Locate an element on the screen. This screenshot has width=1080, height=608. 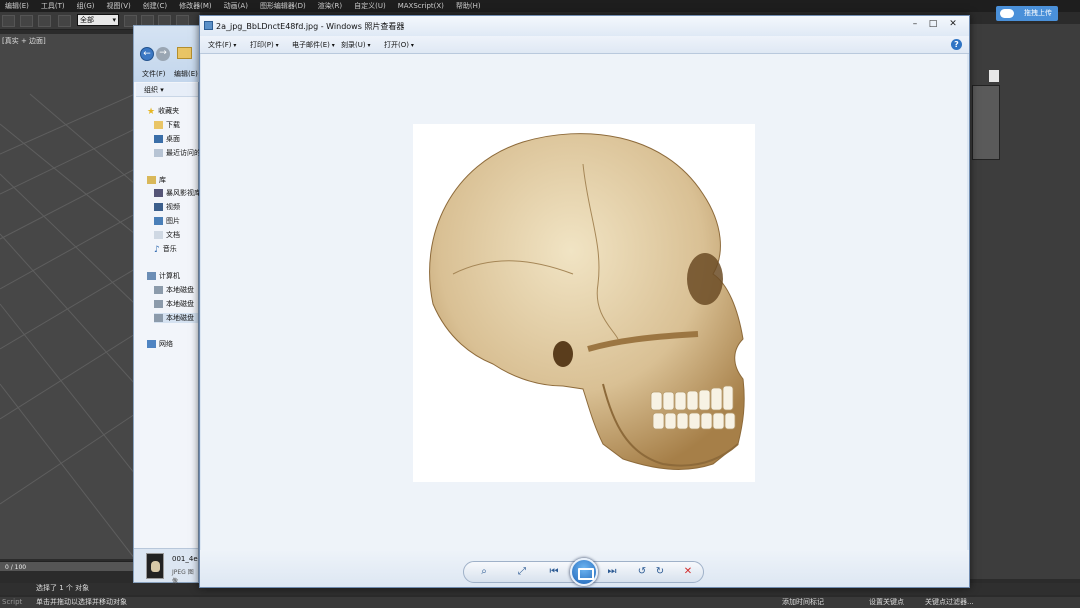
explorer-menu-edit: 编辑(E) is located at coordinates (186, 74).